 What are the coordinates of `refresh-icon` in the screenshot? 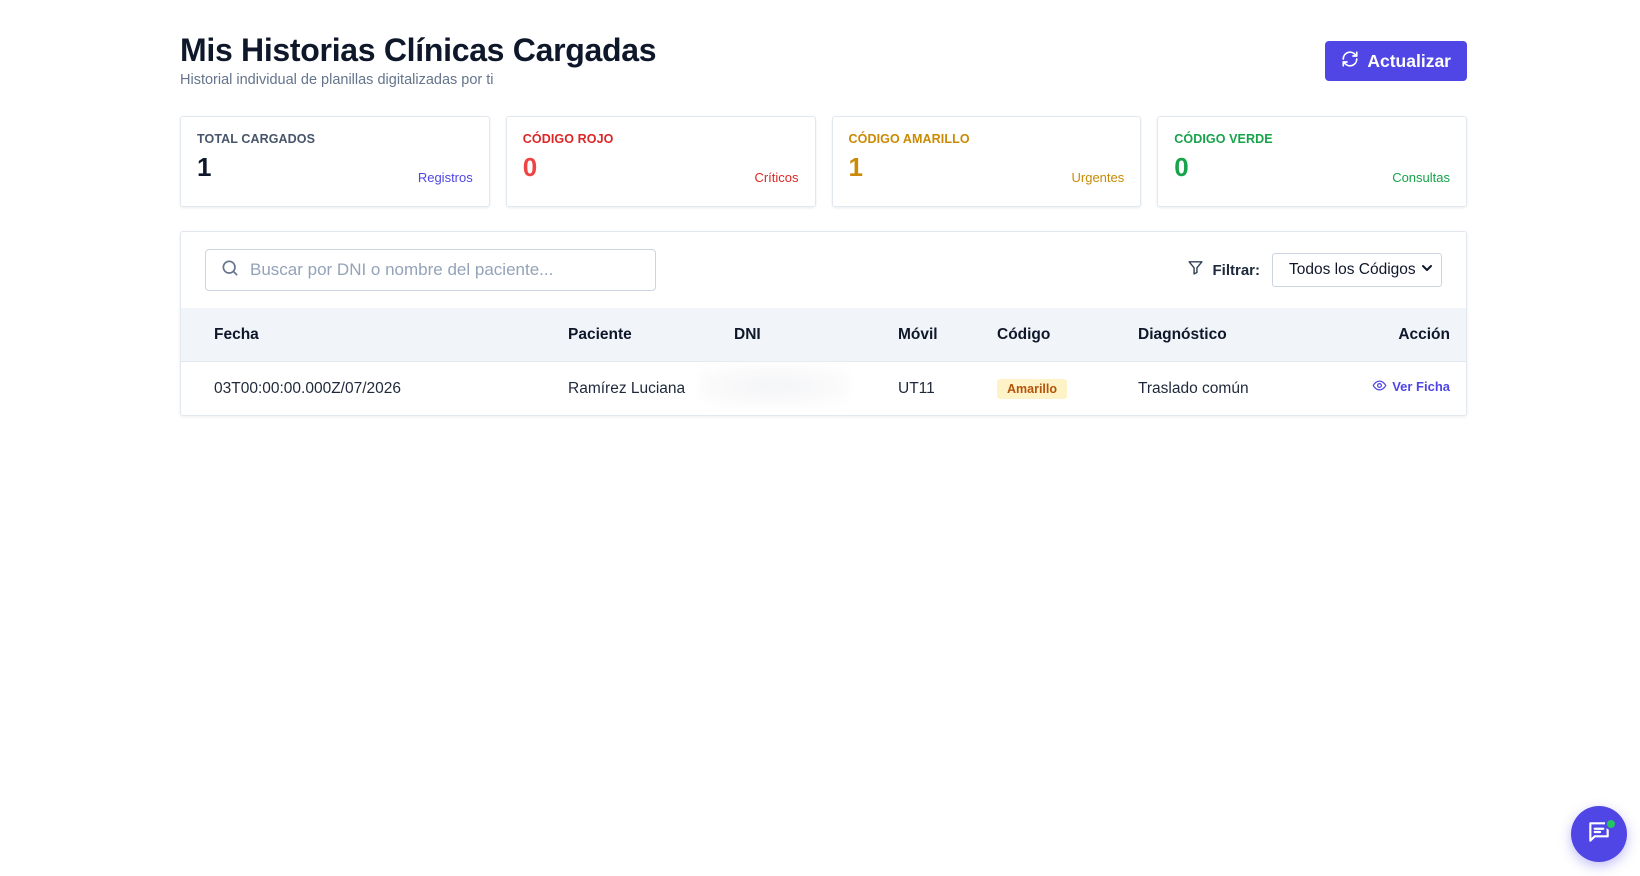 It's located at (1350, 61).